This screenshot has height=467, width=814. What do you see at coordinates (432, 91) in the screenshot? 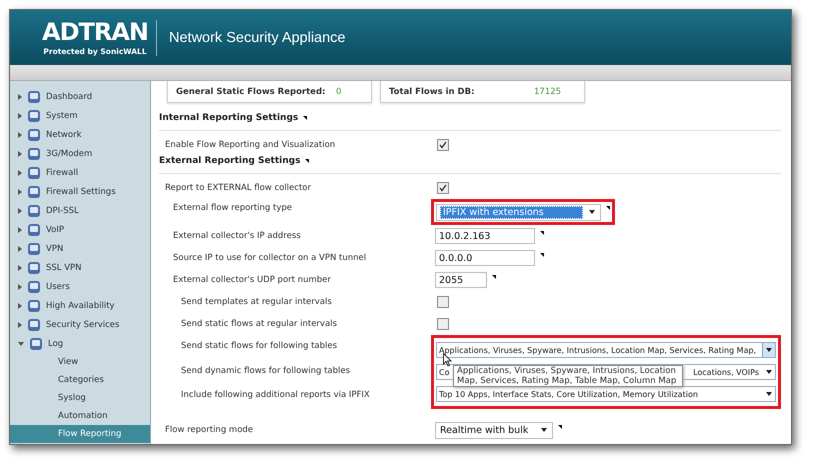
I see `stat-label: Total Flows in DB:` at bounding box center [432, 91].